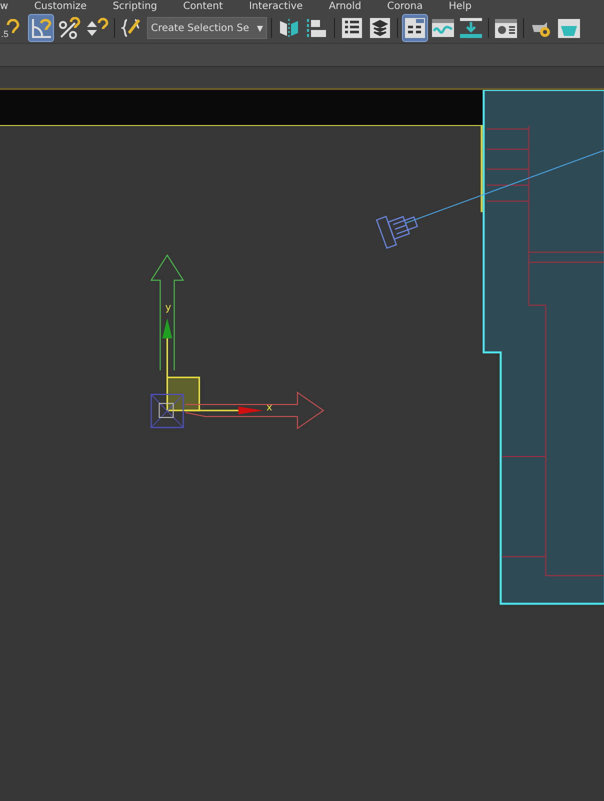 This screenshot has height=801, width=604. I want to click on align-icon, so click(317, 28).